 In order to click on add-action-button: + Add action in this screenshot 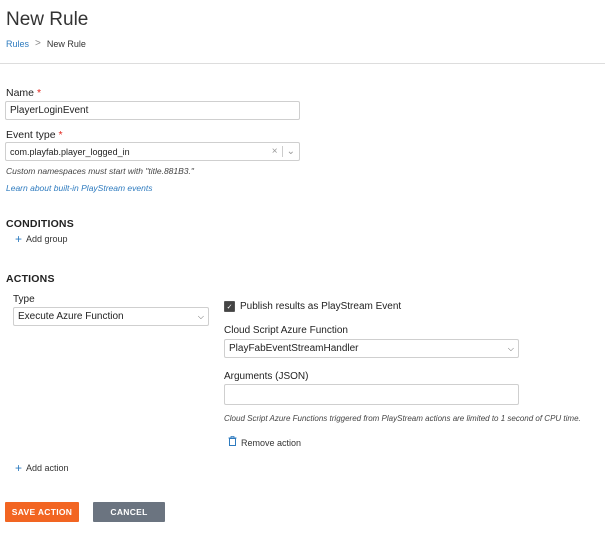, I will do `click(42, 468)`.